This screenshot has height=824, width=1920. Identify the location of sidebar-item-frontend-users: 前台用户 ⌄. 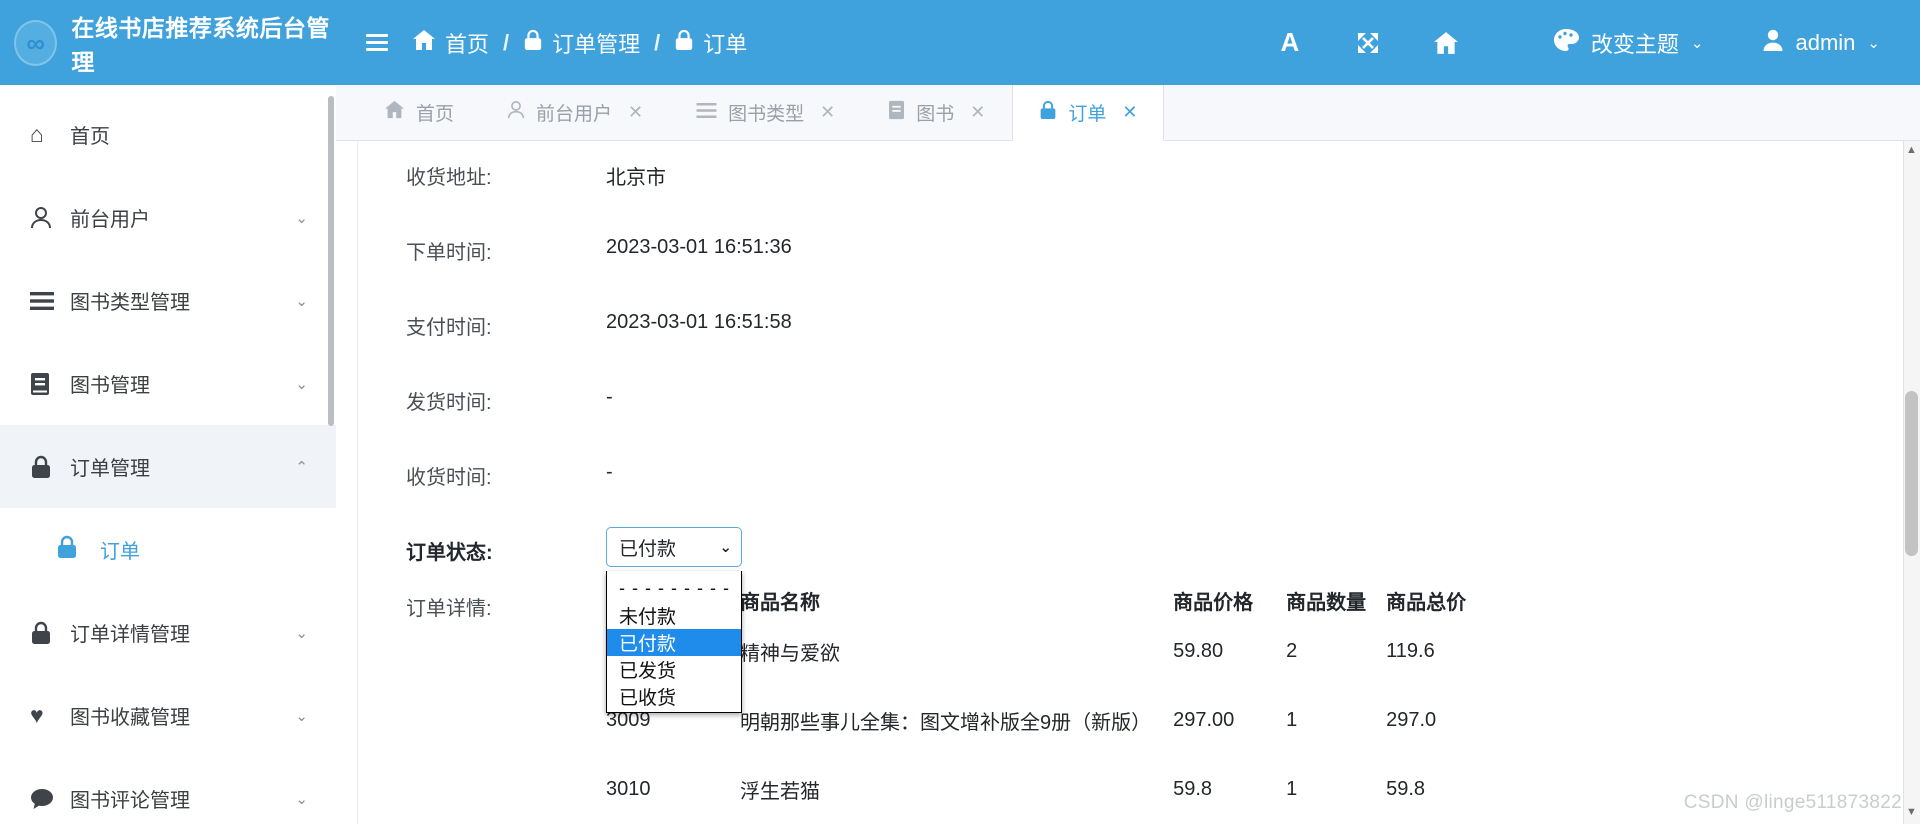
(168, 217).